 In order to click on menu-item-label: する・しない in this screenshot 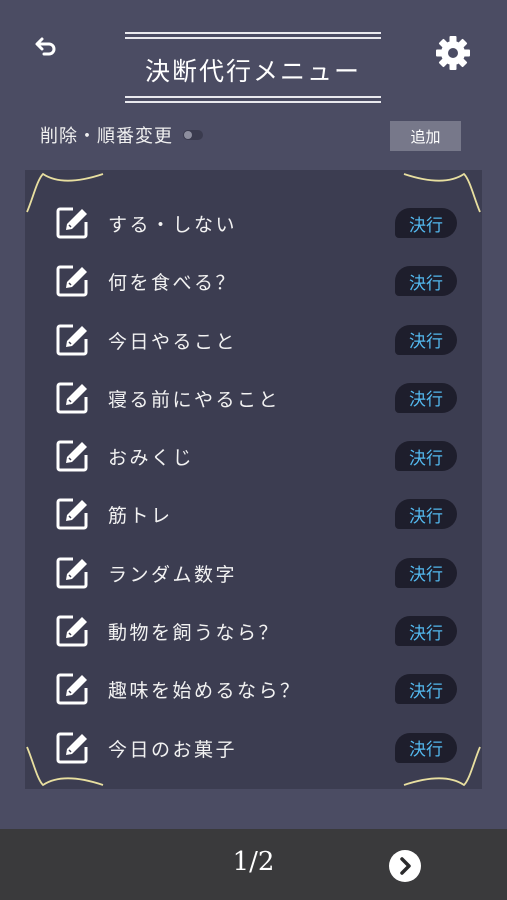, I will do `click(173, 225)`.